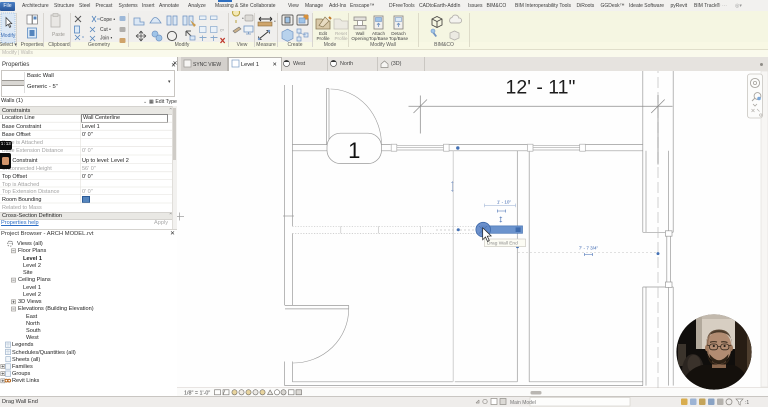  I want to click on svg-text: :1, so click(747, 403).